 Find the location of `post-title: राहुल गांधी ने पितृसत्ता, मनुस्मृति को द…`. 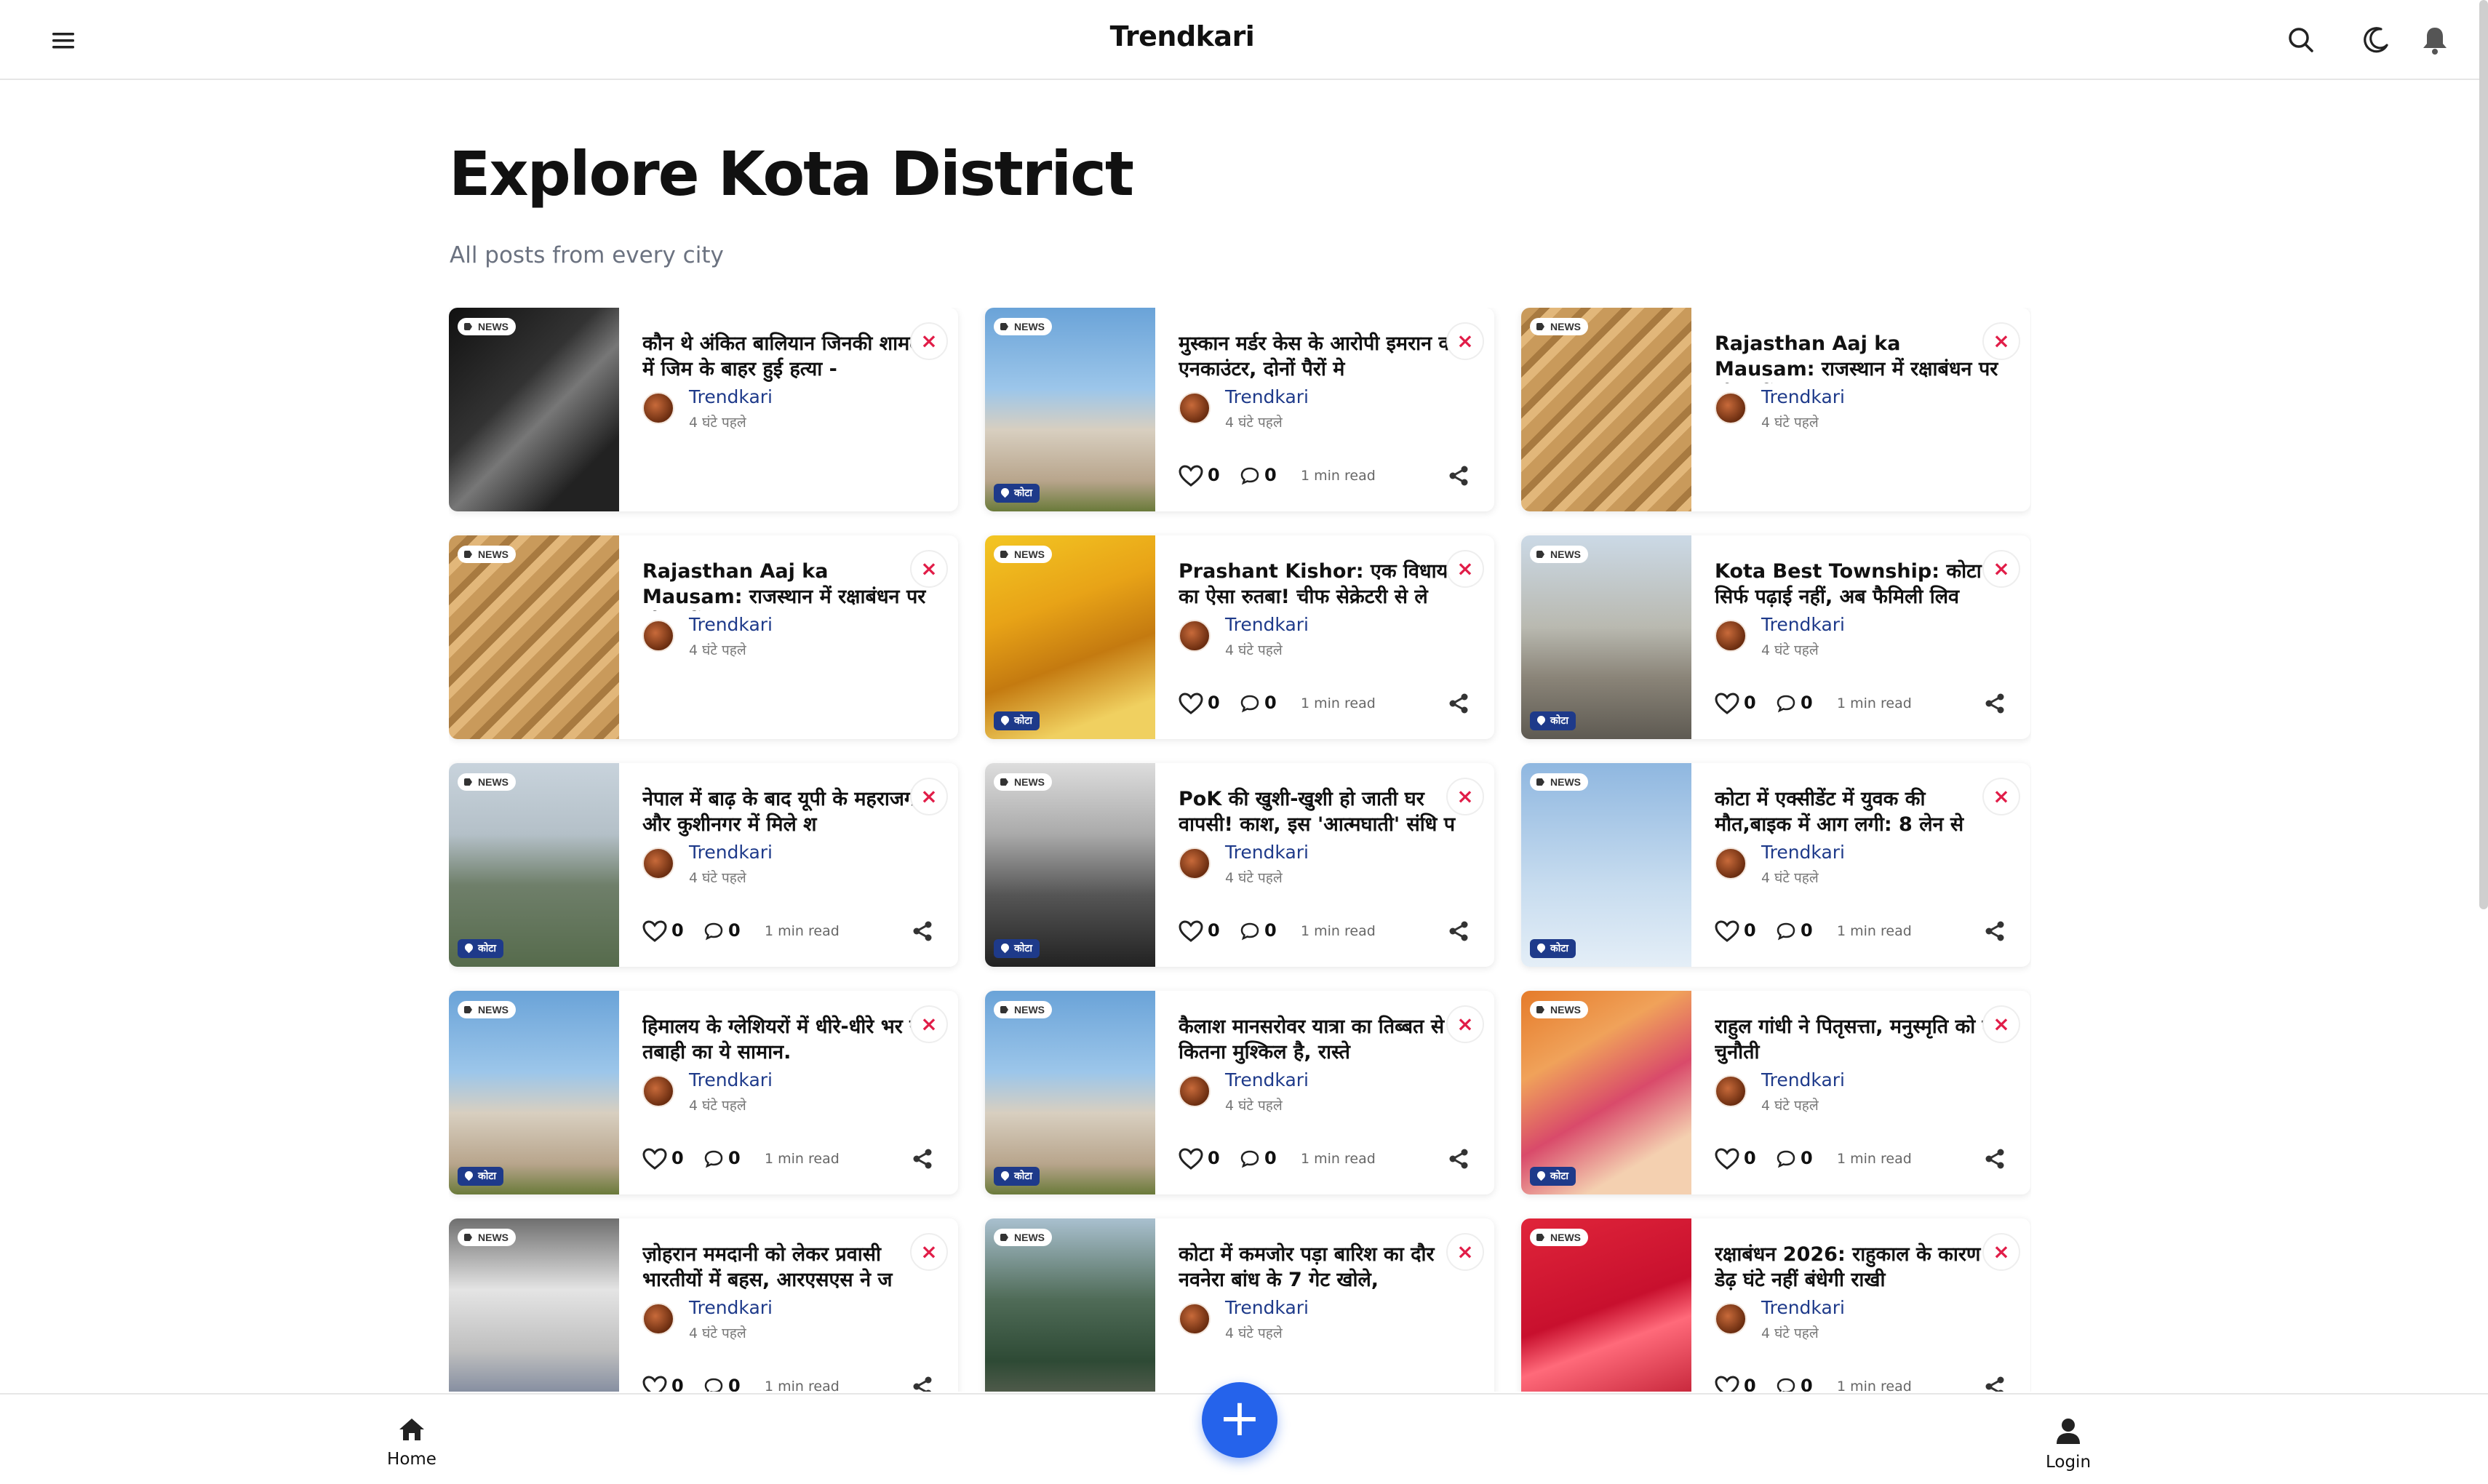

post-title: राहुल गांधी ने पितृसत्ता, मनुस्मृति को द… is located at coordinates (1860, 1039).